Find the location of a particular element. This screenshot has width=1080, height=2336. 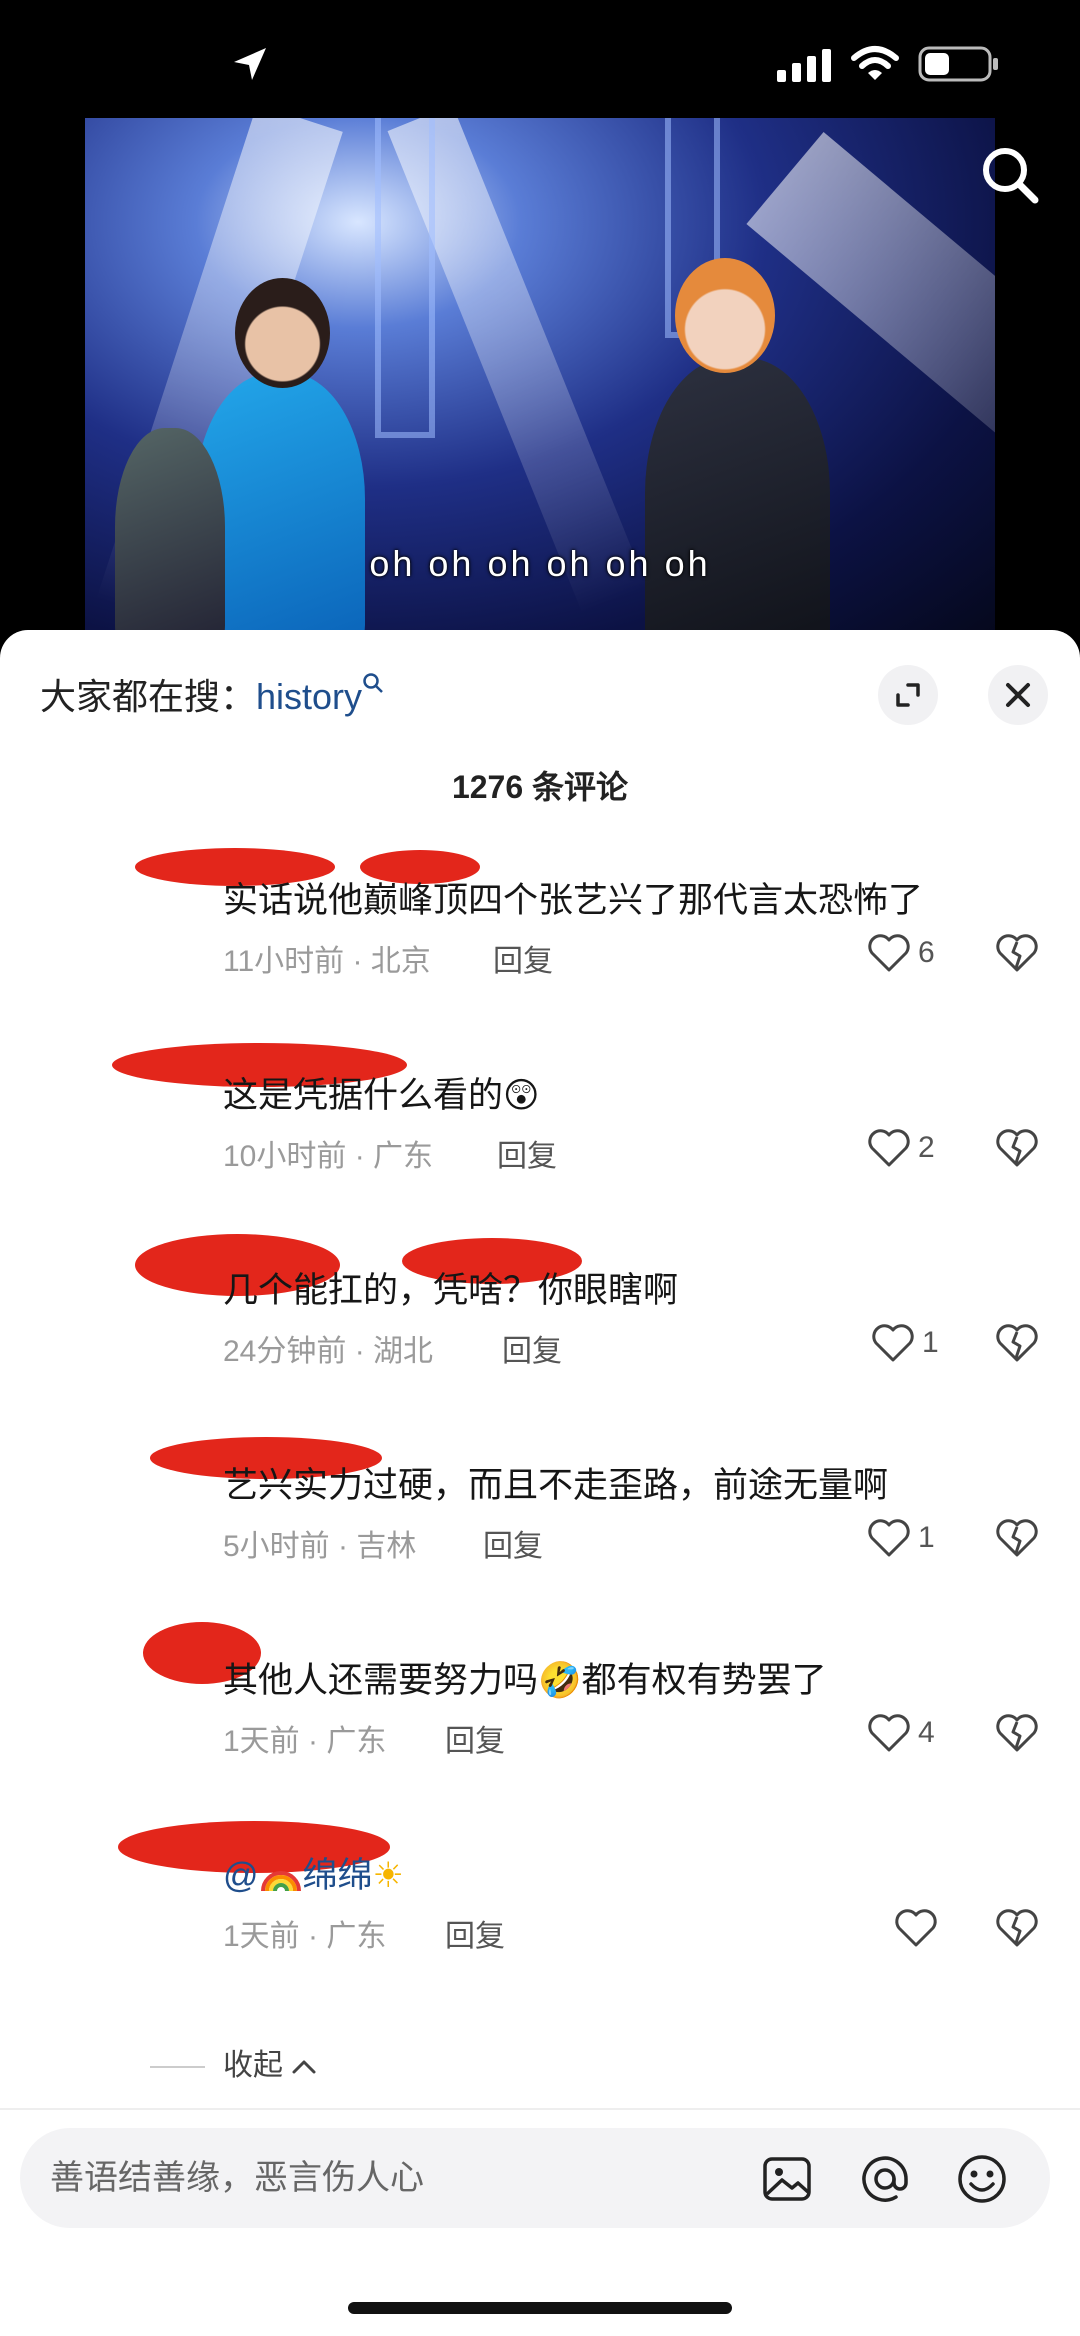

comment-meta: 11小时前 · 北京 is located at coordinates (327, 961).